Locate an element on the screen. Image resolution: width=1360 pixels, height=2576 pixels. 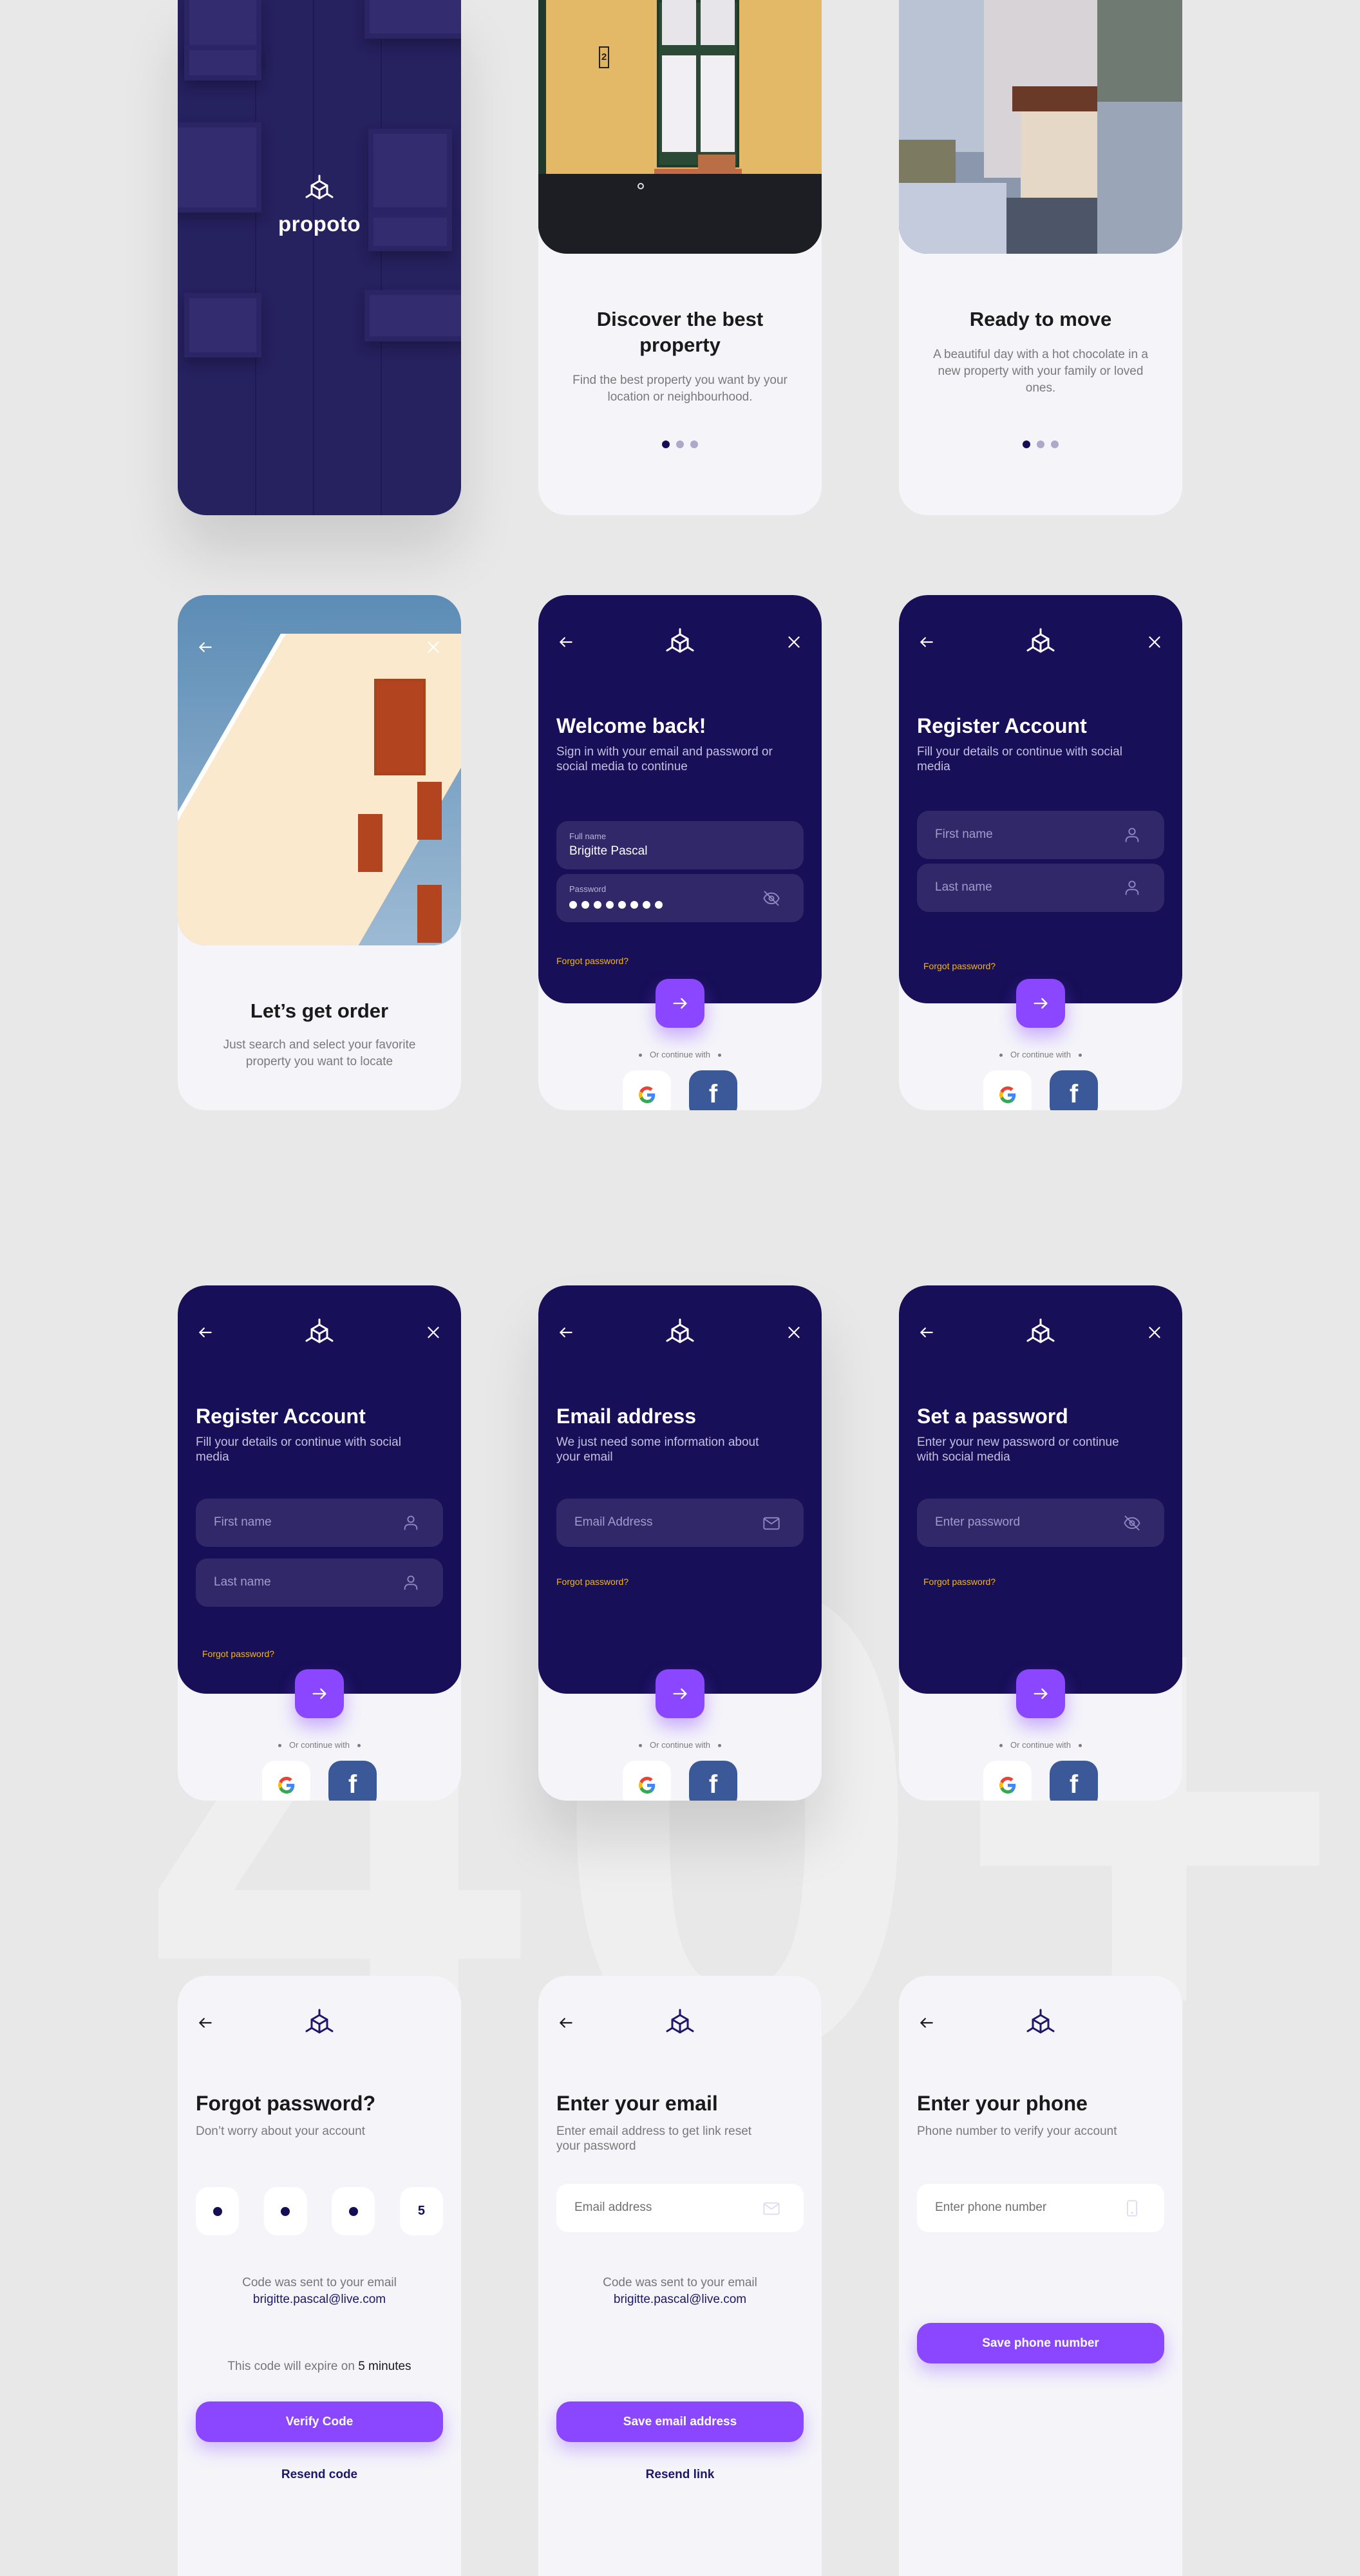
placeholder: Enter phone number is located at coordinates (991, 2207).